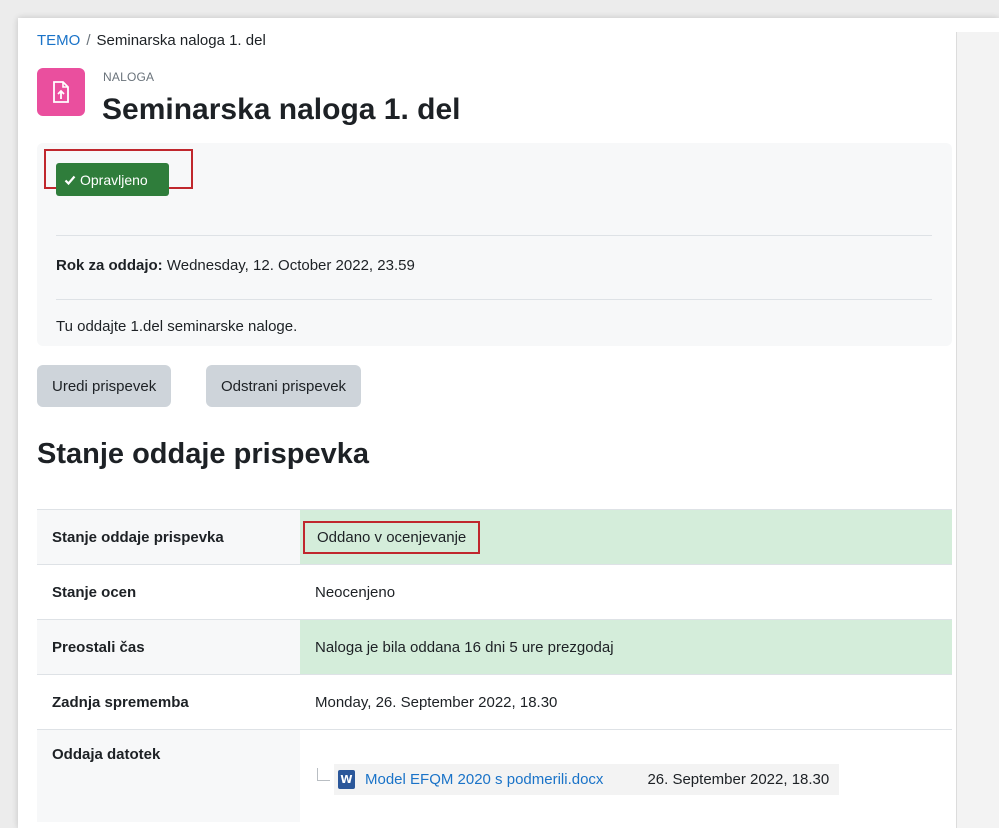  I want to click on table-row: Stanje ocen Neocenjeno, so click(494, 592).